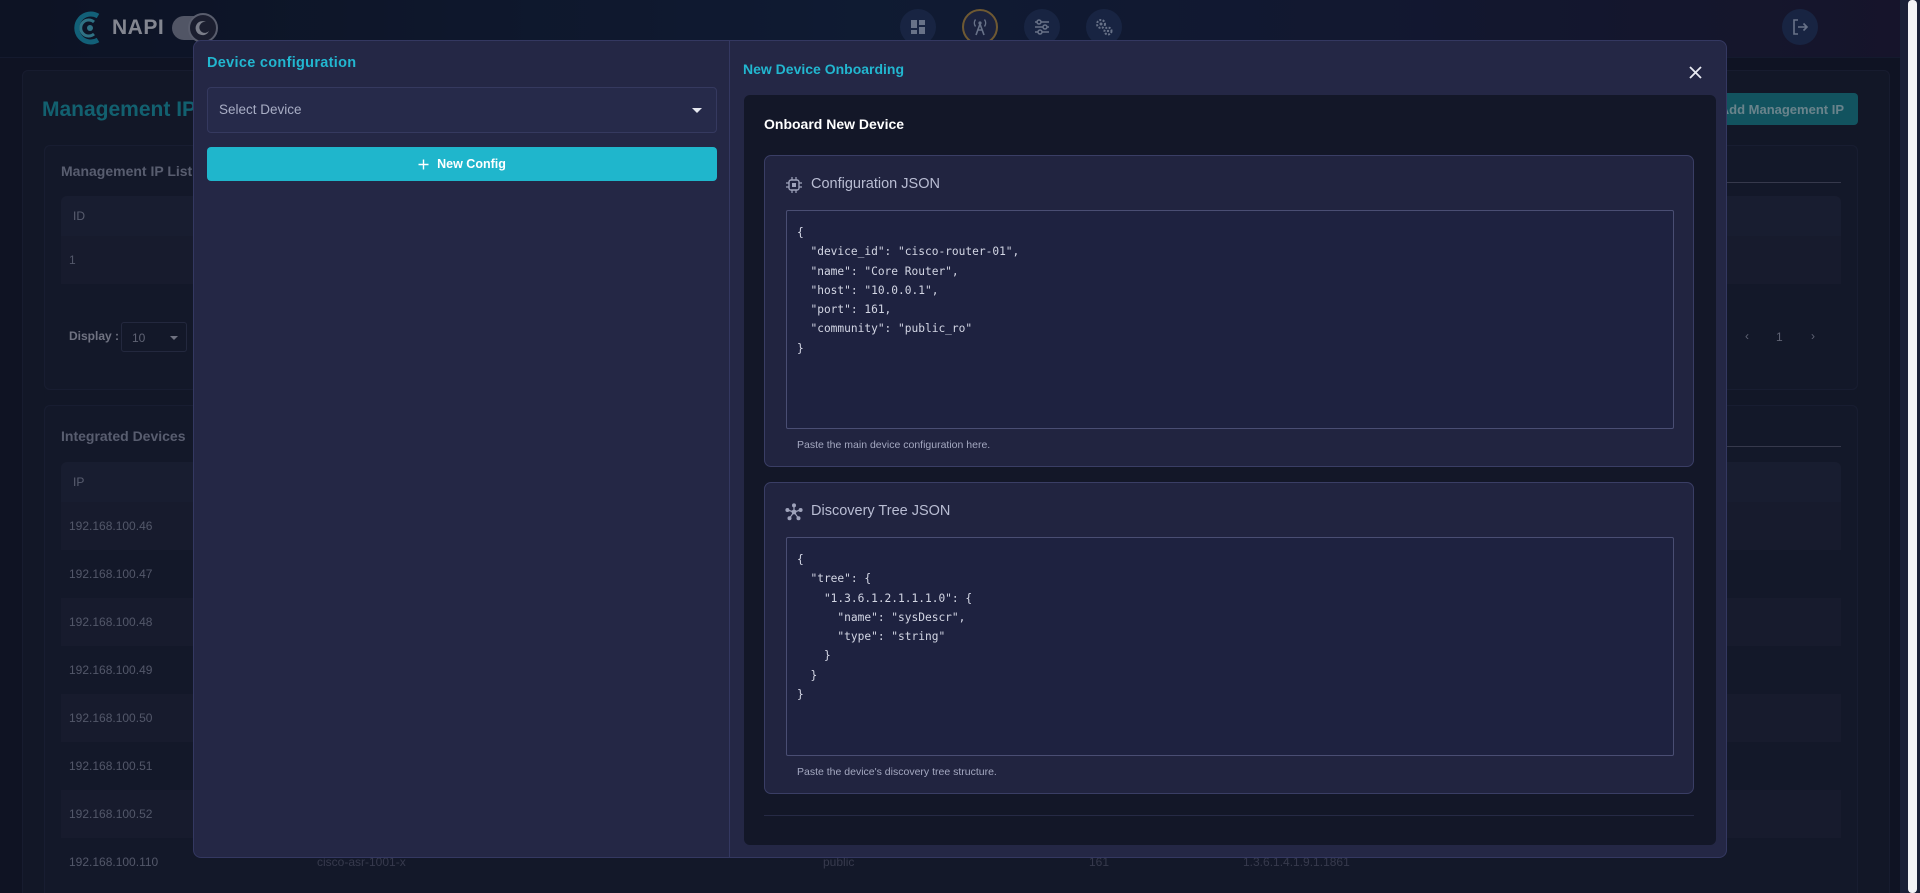 The height and width of the screenshot is (893, 1920). Describe the element at coordinates (824, 69) in the screenshot. I see `onboarding-title: New Device Onboarding` at that location.